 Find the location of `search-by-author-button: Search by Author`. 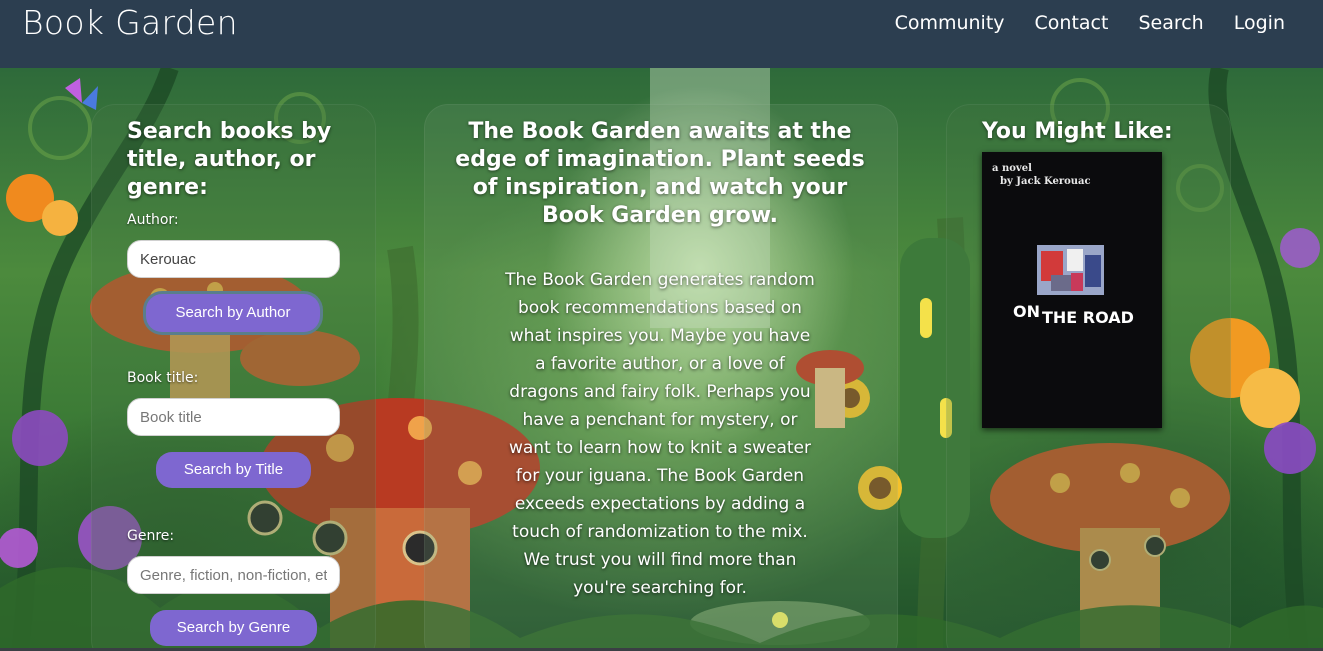

search-by-author-button: Search by Author is located at coordinates (233, 313).